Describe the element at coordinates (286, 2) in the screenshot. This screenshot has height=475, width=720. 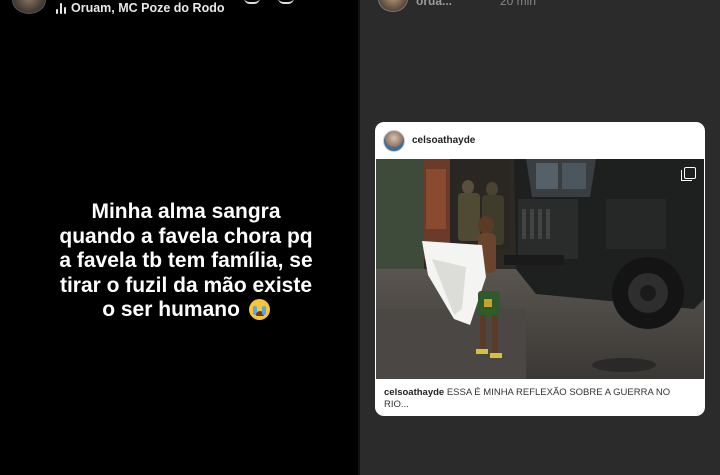
I see `more-icon` at that location.